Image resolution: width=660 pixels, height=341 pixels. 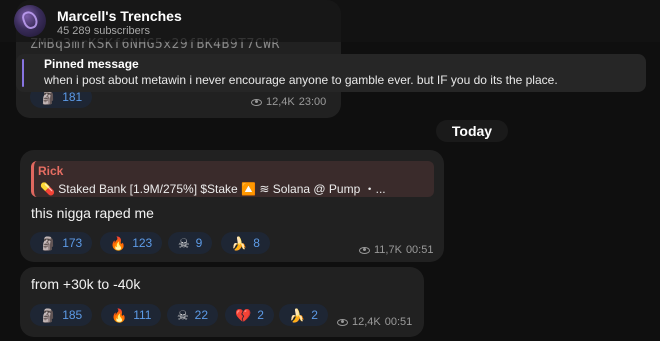 I want to click on reaction-count: 185, so click(x=72, y=315).